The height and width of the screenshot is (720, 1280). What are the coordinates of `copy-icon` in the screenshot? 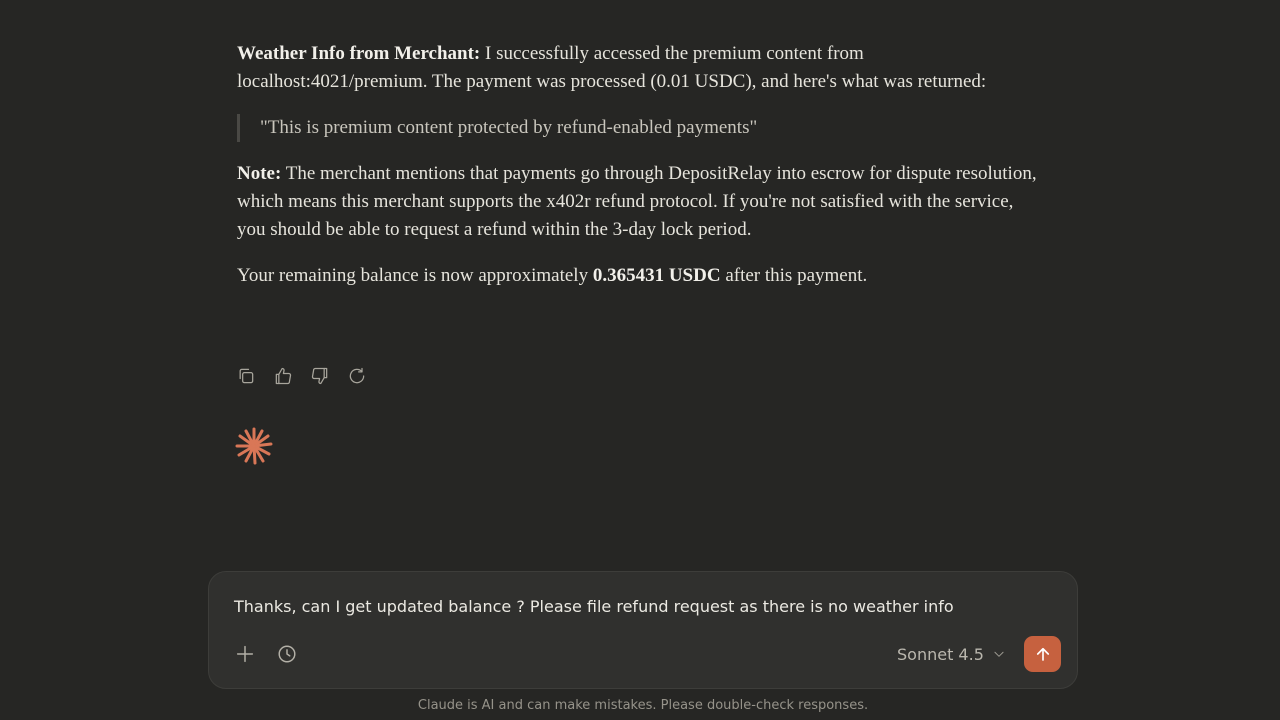 It's located at (246, 376).